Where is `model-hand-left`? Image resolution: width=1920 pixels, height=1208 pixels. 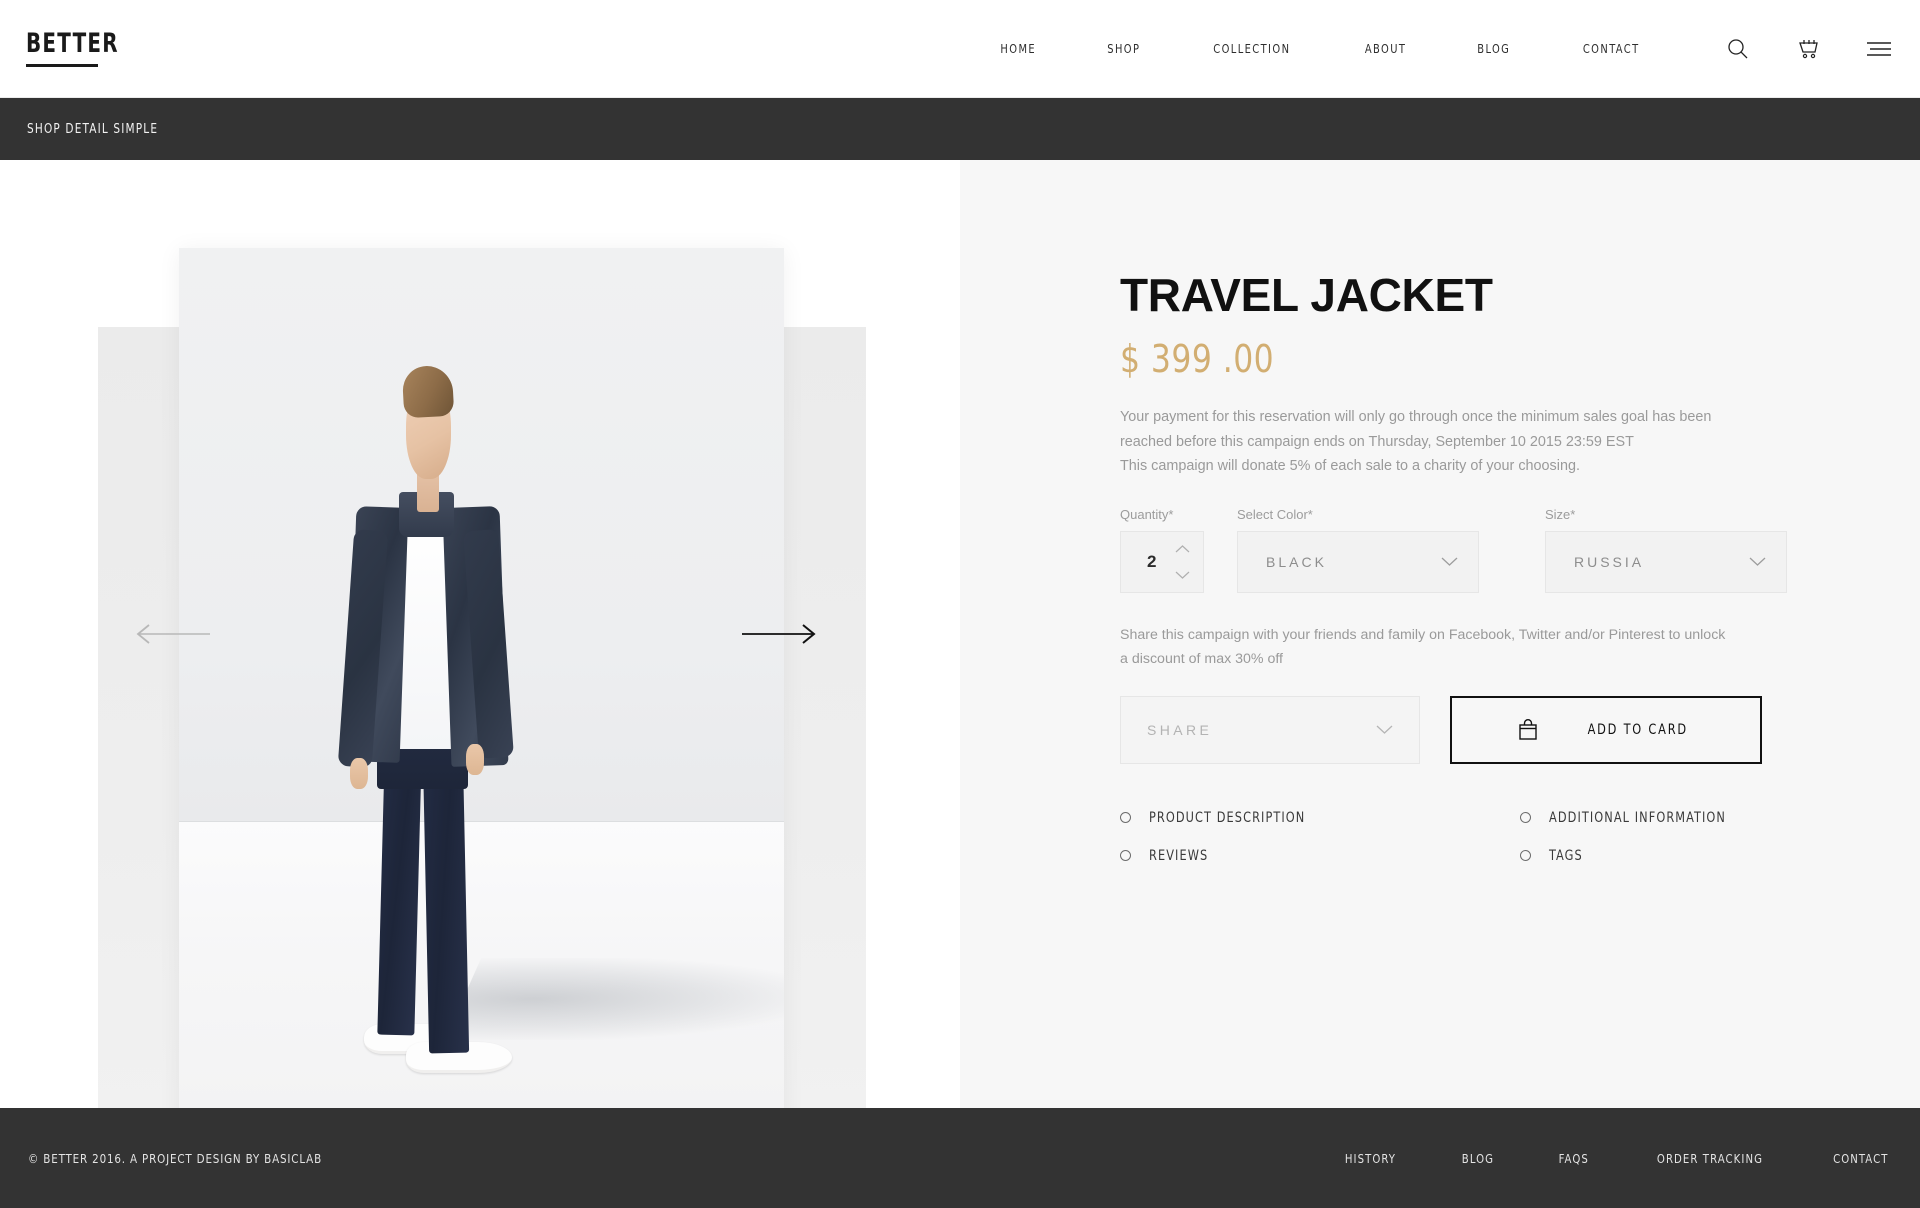 model-hand-left is located at coordinates (358, 773).